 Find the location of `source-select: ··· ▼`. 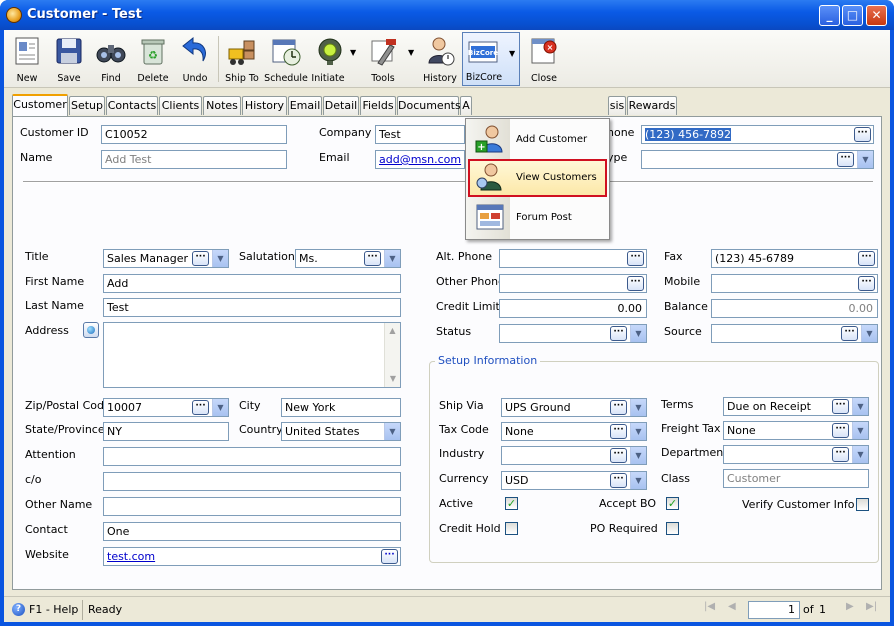

source-select: ··· ▼ is located at coordinates (794, 333).